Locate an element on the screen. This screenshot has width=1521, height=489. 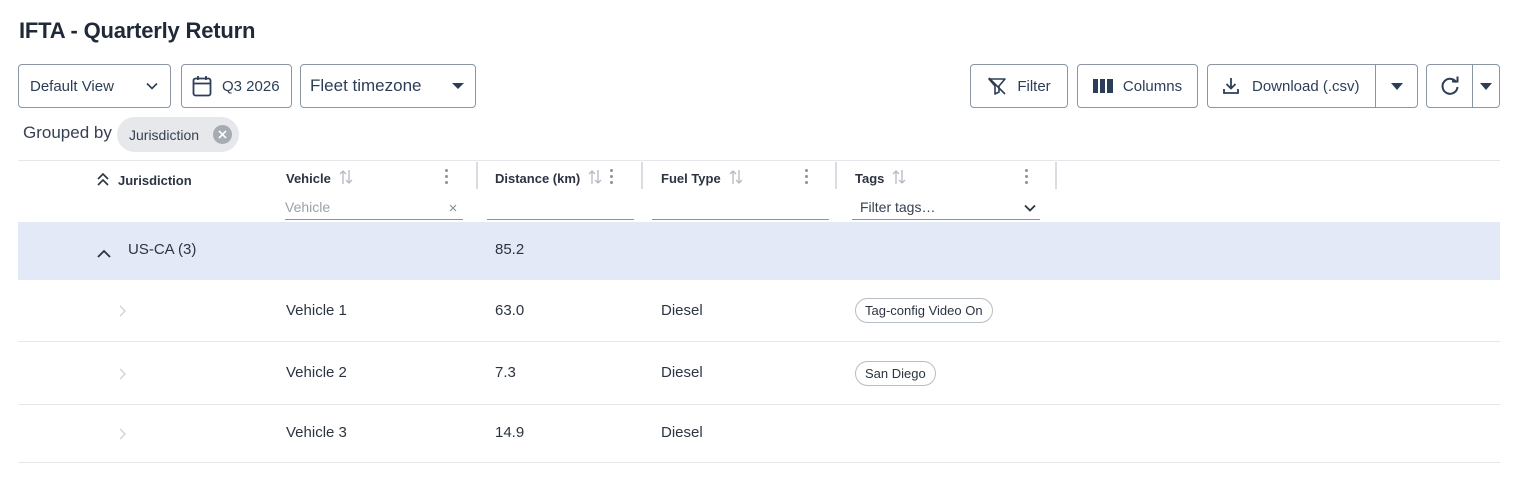
tag-chip: San Diego is located at coordinates (895, 373).